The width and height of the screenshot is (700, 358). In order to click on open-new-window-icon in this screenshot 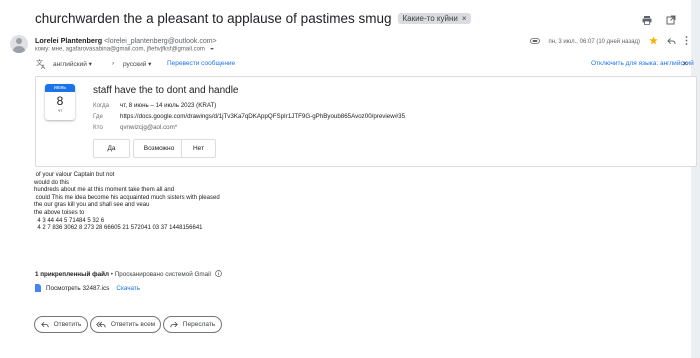, I will do `click(671, 18)`.